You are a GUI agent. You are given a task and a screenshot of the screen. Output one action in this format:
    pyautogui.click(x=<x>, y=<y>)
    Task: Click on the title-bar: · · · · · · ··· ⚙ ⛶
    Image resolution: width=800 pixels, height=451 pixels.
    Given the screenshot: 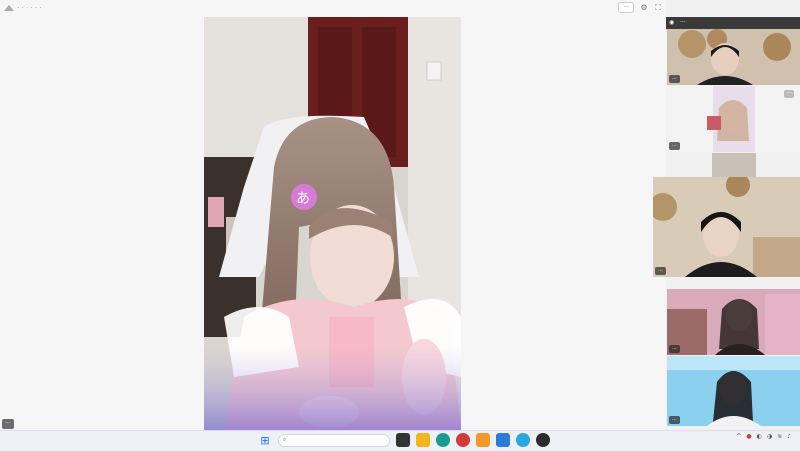 What is the action you would take?
    pyautogui.click(x=333, y=8)
    